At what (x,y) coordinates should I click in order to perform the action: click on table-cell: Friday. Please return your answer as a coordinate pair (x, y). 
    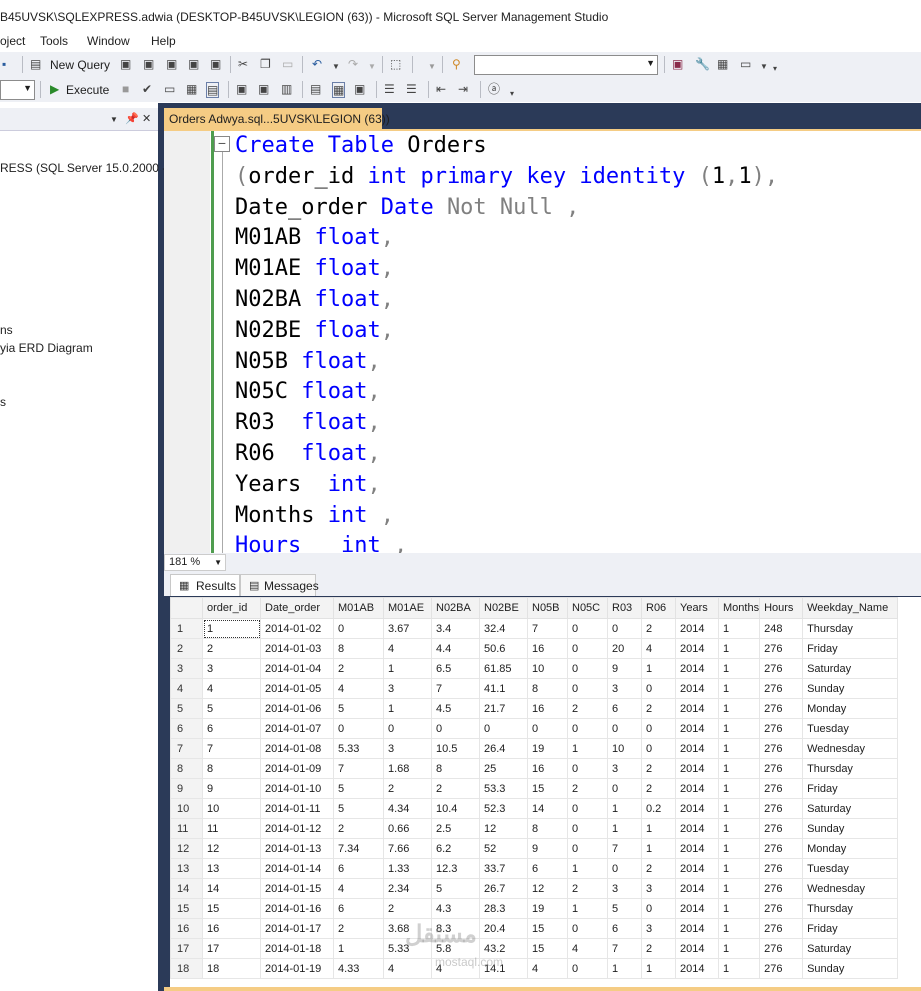
    Looking at the image, I should click on (850, 648).